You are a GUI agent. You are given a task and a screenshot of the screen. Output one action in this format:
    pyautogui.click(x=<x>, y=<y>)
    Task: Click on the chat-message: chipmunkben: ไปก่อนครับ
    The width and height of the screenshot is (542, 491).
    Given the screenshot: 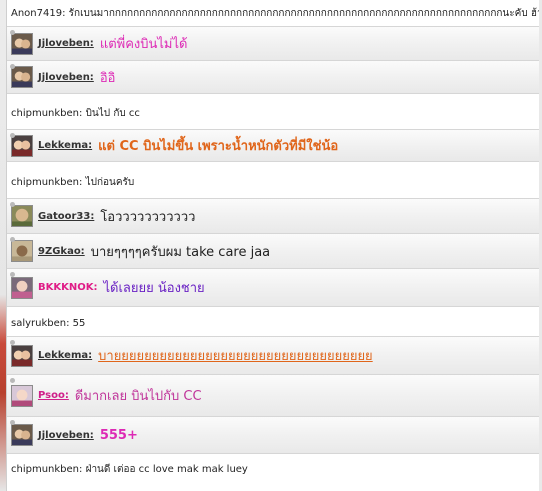 What is the action you would take?
    pyautogui.click(x=273, y=180)
    